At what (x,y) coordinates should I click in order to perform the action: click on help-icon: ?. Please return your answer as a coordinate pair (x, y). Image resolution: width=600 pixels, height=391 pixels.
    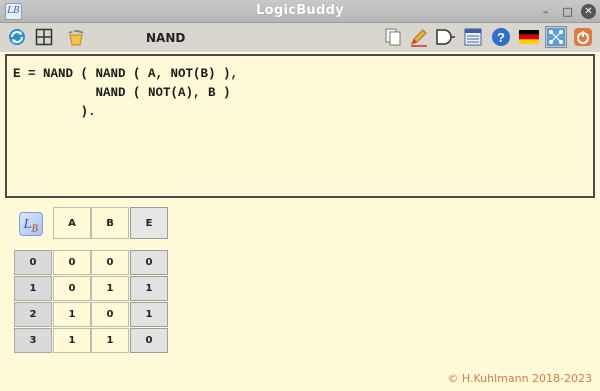
    Looking at the image, I should click on (501, 37).